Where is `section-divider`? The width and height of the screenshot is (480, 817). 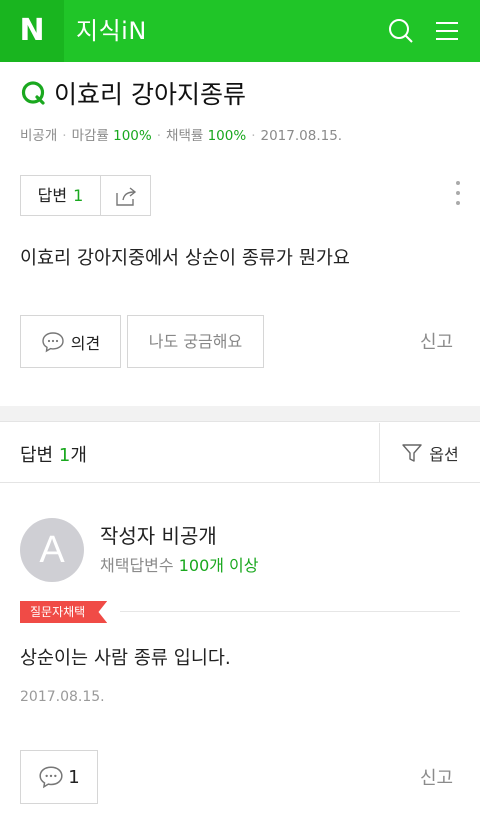 section-divider is located at coordinates (240, 414).